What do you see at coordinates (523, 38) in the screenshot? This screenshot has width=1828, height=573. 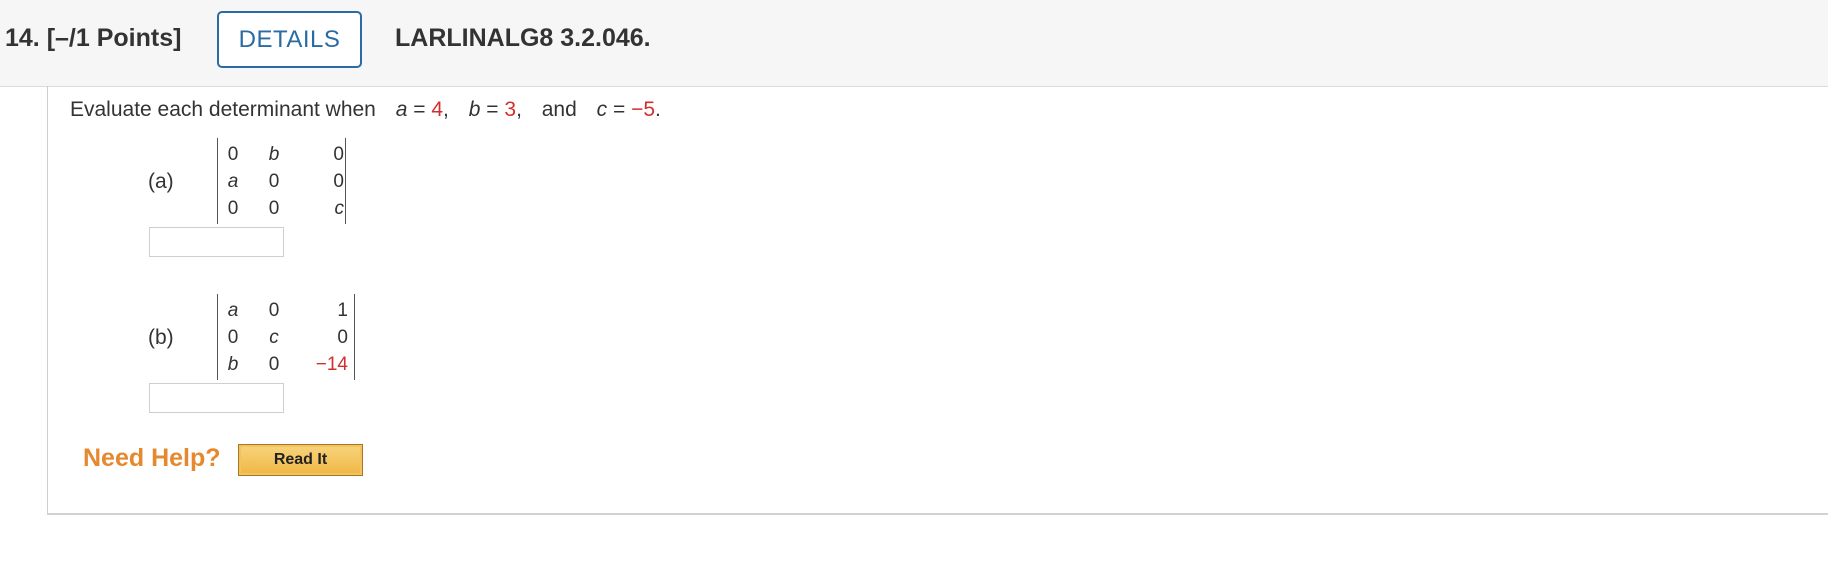 I see `problem-code: LARLINALG8 3.2.046.` at bounding box center [523, 38].